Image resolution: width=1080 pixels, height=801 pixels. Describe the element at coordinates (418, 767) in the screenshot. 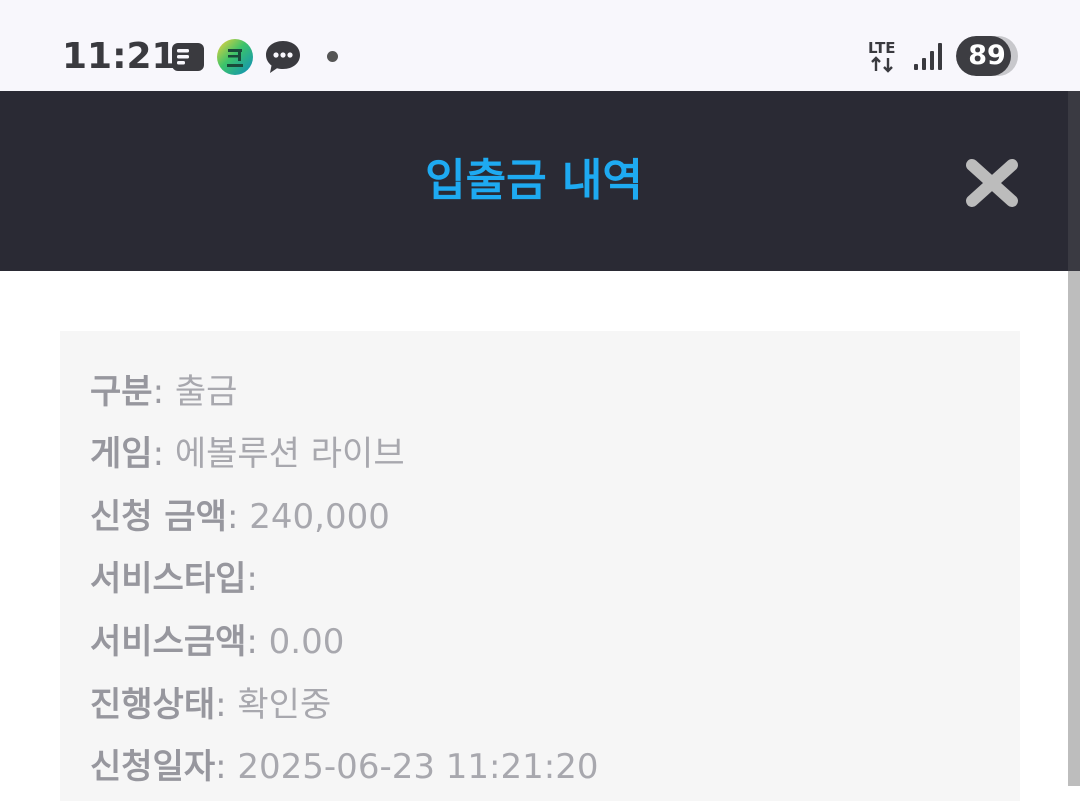

I see `detail-value: 2025-06-23 11:21:20` at that location.